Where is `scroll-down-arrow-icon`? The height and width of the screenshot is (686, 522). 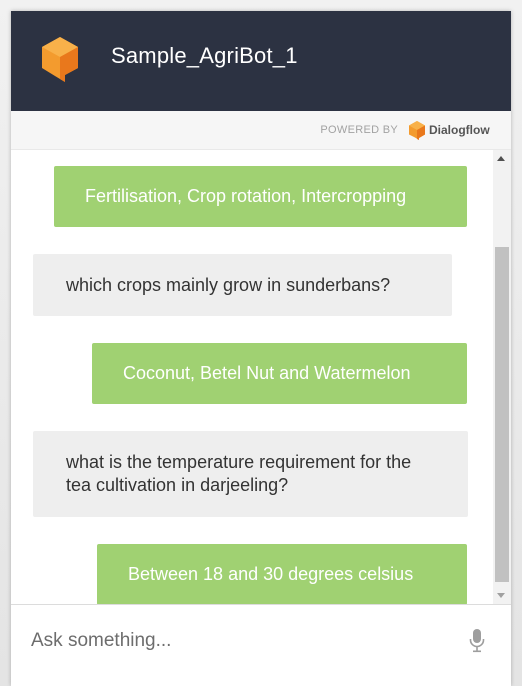 scroll-down-arrow-icon is located at coordinates (501, 595).